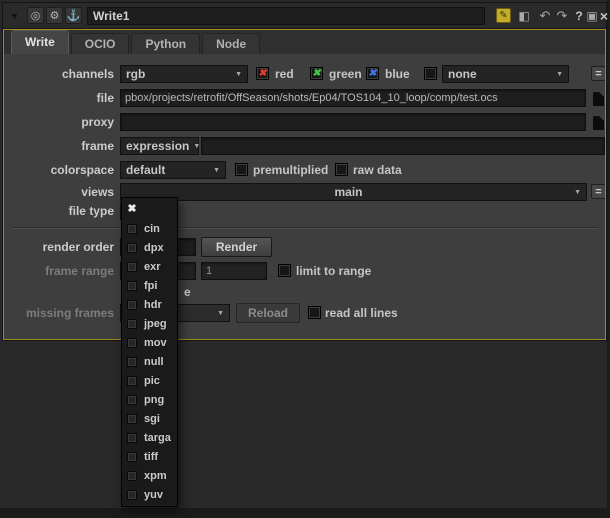  What do you see at coordinates (146, 170) in the screenshot?
I see `colorspace-value: default` at bounding box center [146, 170].